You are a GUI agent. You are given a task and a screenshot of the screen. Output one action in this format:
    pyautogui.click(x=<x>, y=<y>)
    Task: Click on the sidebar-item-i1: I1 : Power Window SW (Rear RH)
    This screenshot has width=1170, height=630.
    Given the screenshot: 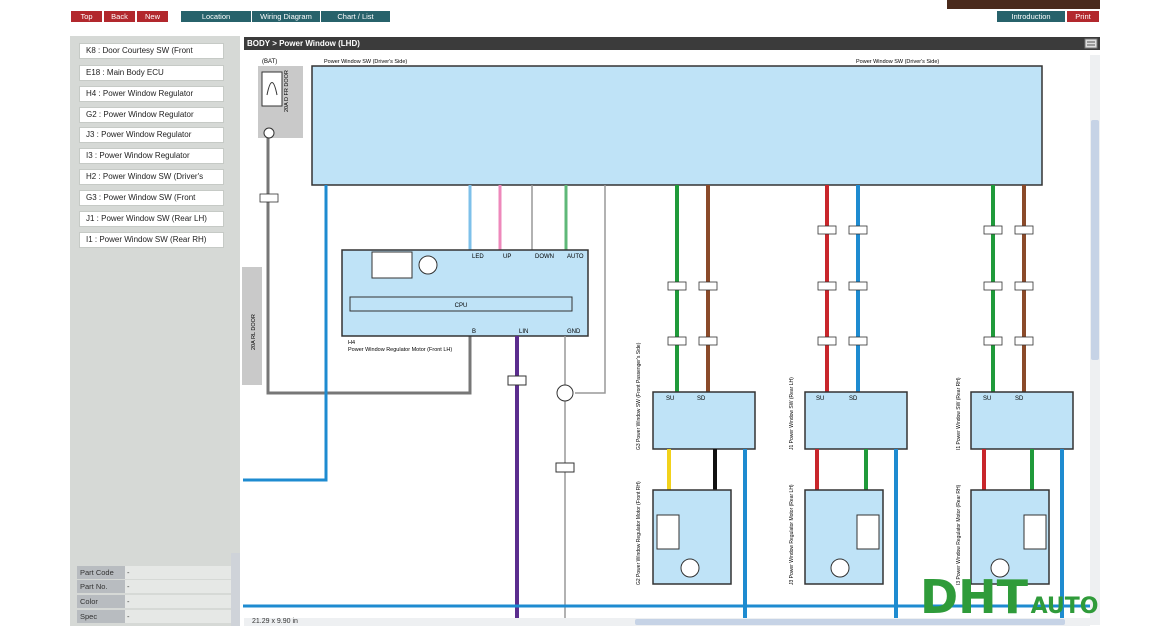 What is the action you would take?
    pyautogui.click(x=151, y=240)
    